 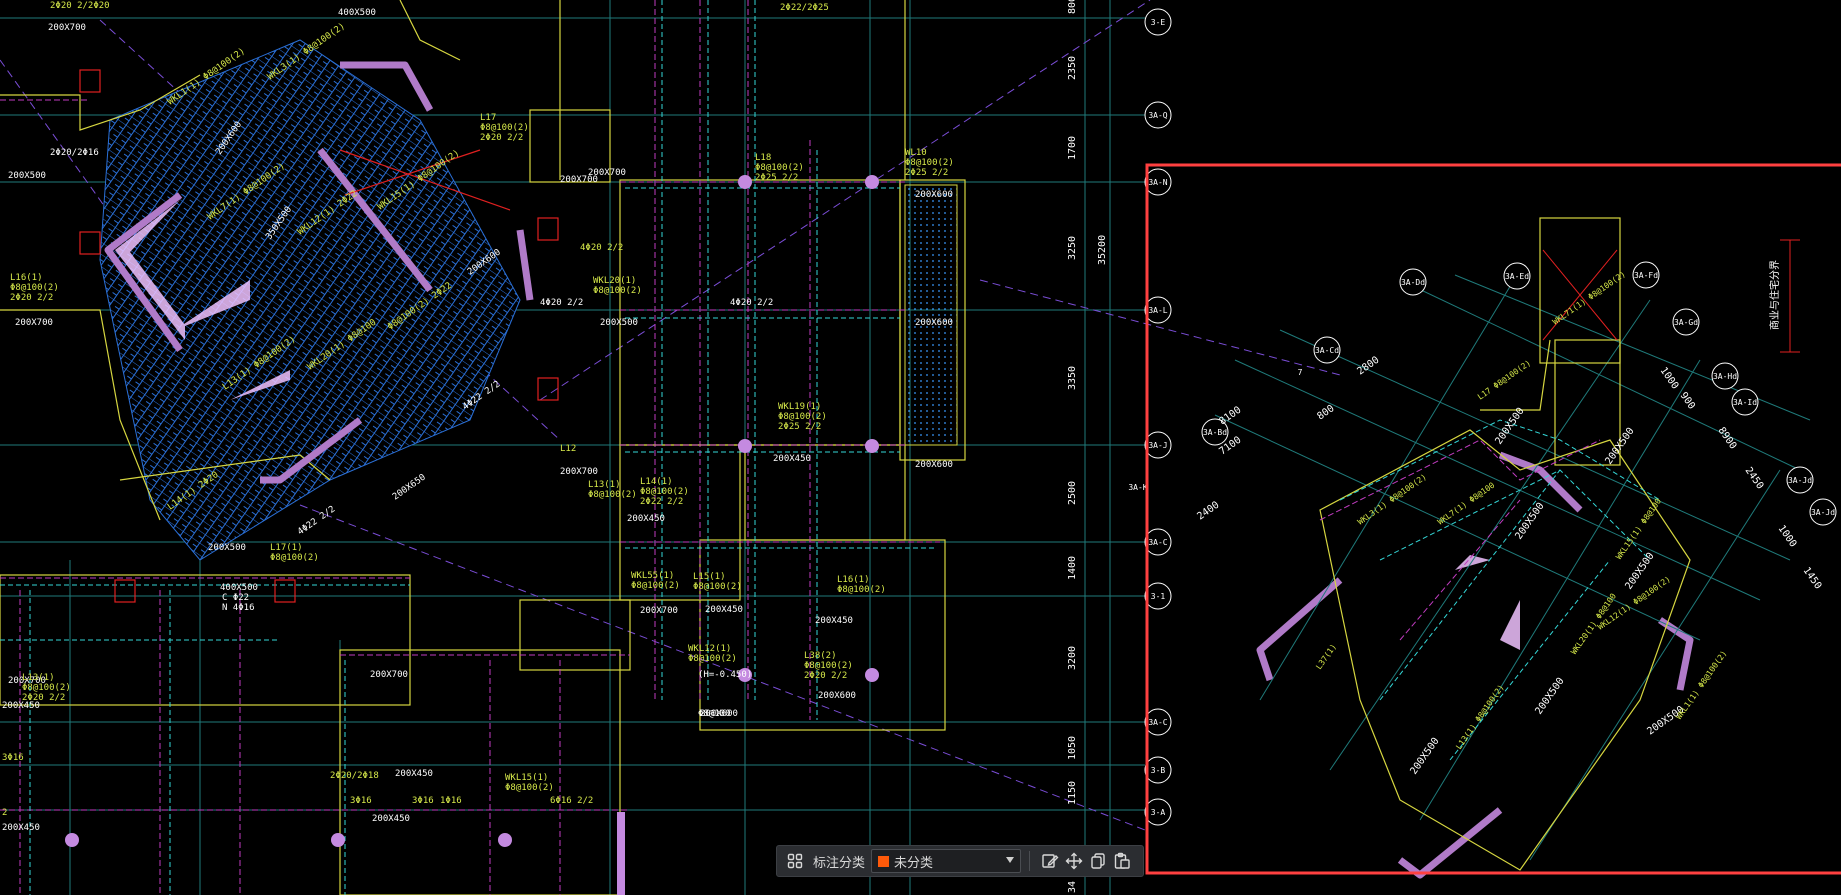 What do you see at coordinates (1300, 372) in the screenshot?
I see `svg-text: 7` at bounding box center [1300, 372].